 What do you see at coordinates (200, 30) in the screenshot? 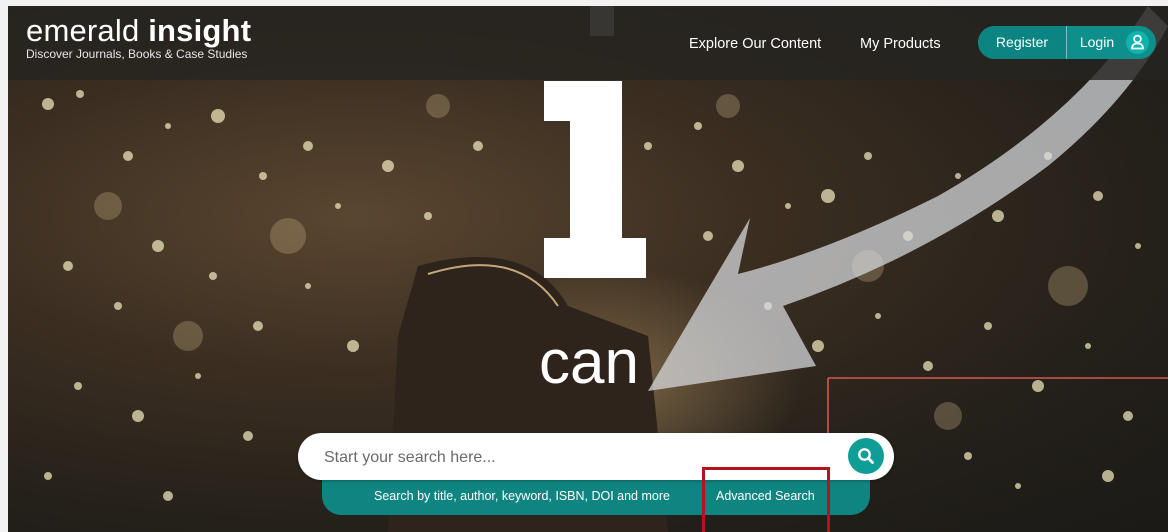
I see `logo-word-bold: insight` at bounding box center [200, 30].